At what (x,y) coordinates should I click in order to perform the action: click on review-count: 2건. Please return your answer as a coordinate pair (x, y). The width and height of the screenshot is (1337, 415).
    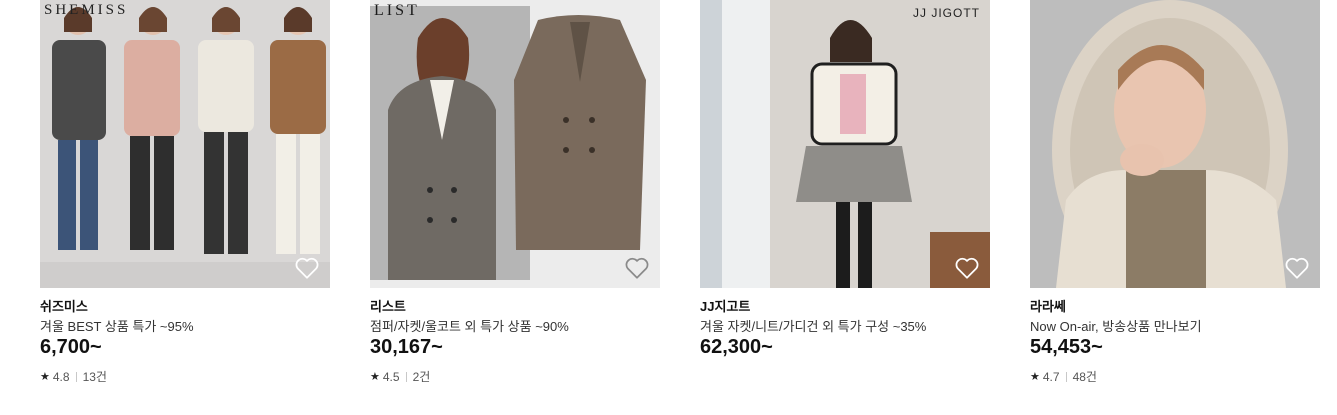
    Looking at the image, I should click on (421, 377).